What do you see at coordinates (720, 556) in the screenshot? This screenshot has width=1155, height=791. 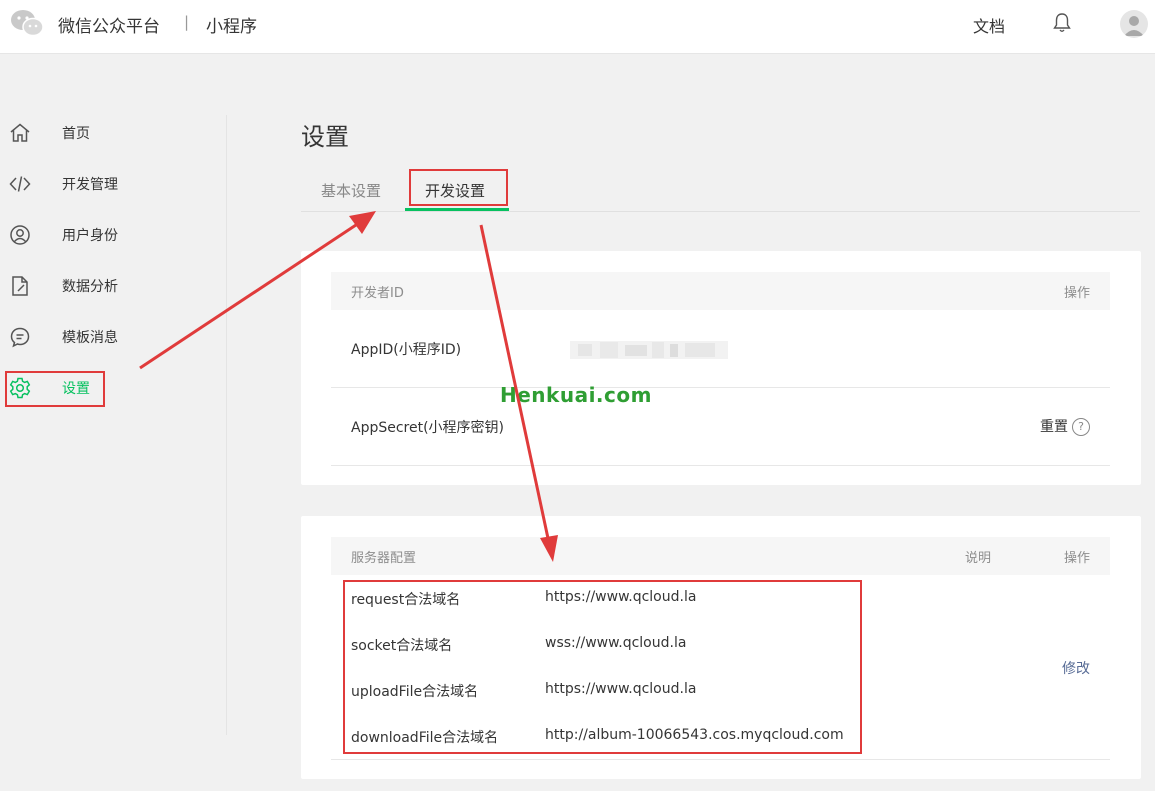 I see `server-config-header: 服务器配置 说明 操作` at bounding box center [720, 556].